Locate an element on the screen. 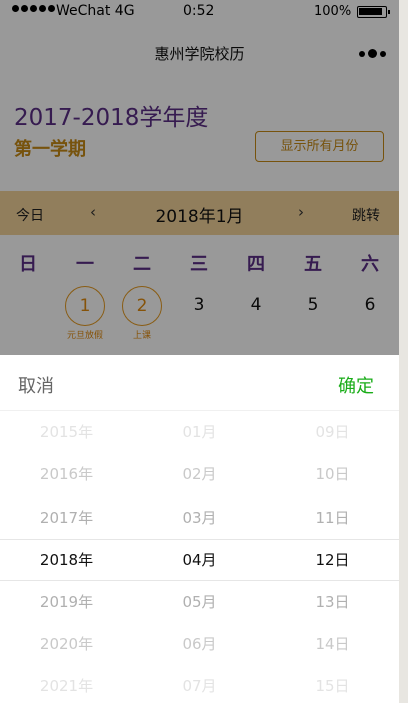  picker-option: 06月 is located at coordinates (199, 644).